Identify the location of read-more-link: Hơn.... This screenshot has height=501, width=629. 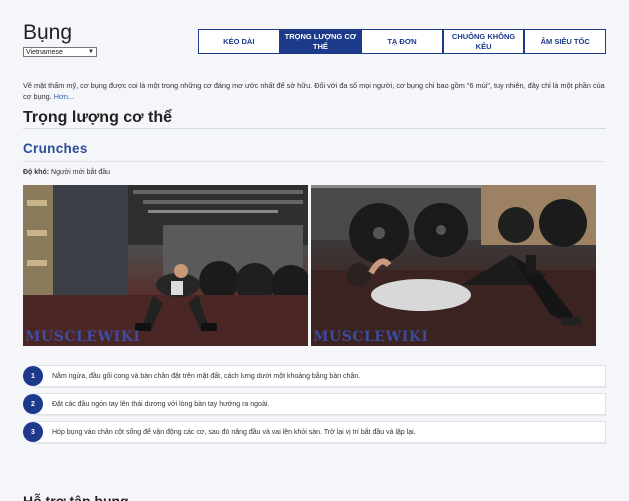
(64, 96).